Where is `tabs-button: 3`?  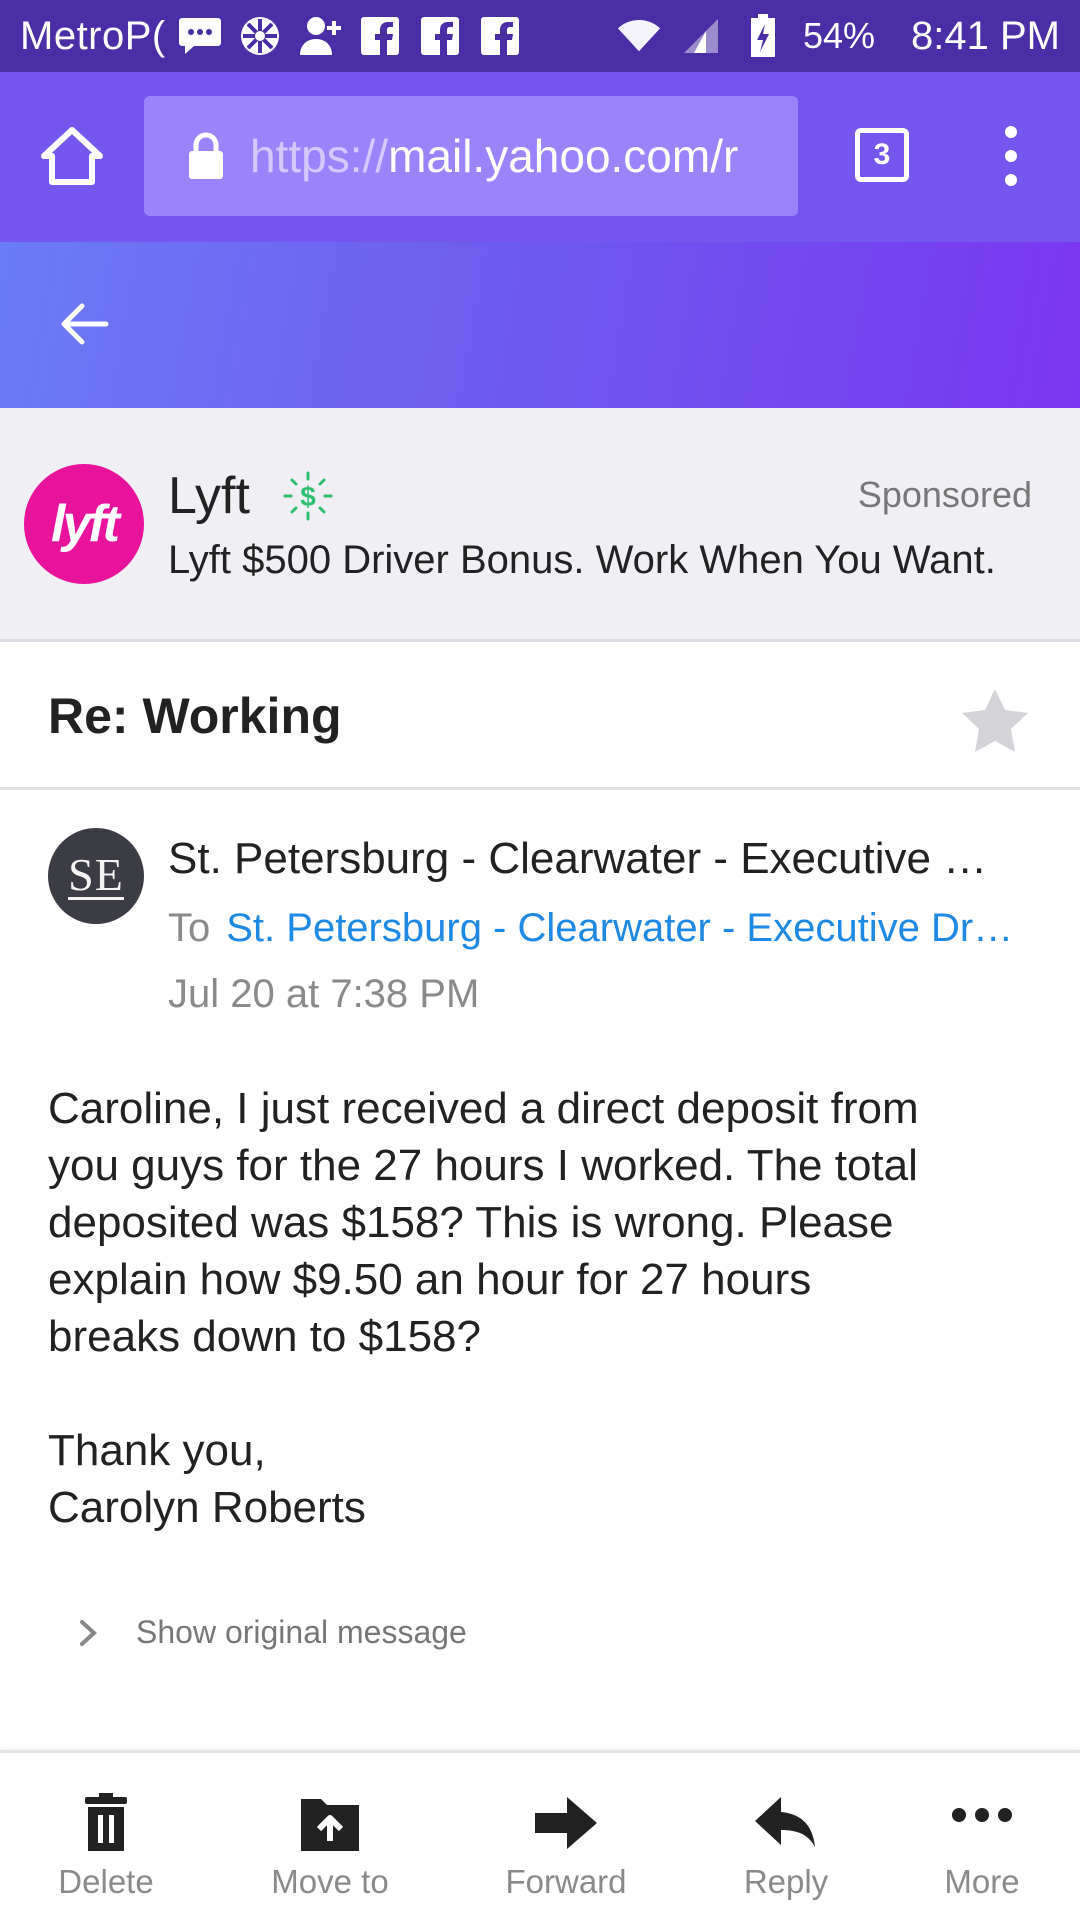
tabs-button: 3 is located at coordinates (882, 155).